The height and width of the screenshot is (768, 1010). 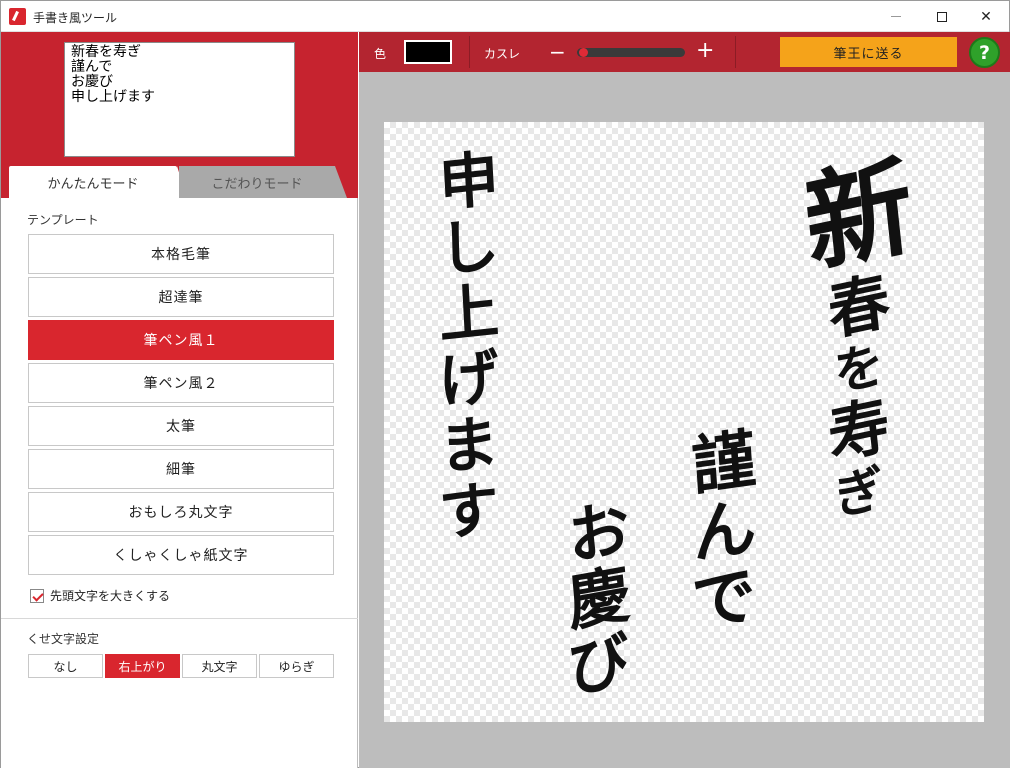 I want to click on app-brush-icon, so click(x=17, y=16).